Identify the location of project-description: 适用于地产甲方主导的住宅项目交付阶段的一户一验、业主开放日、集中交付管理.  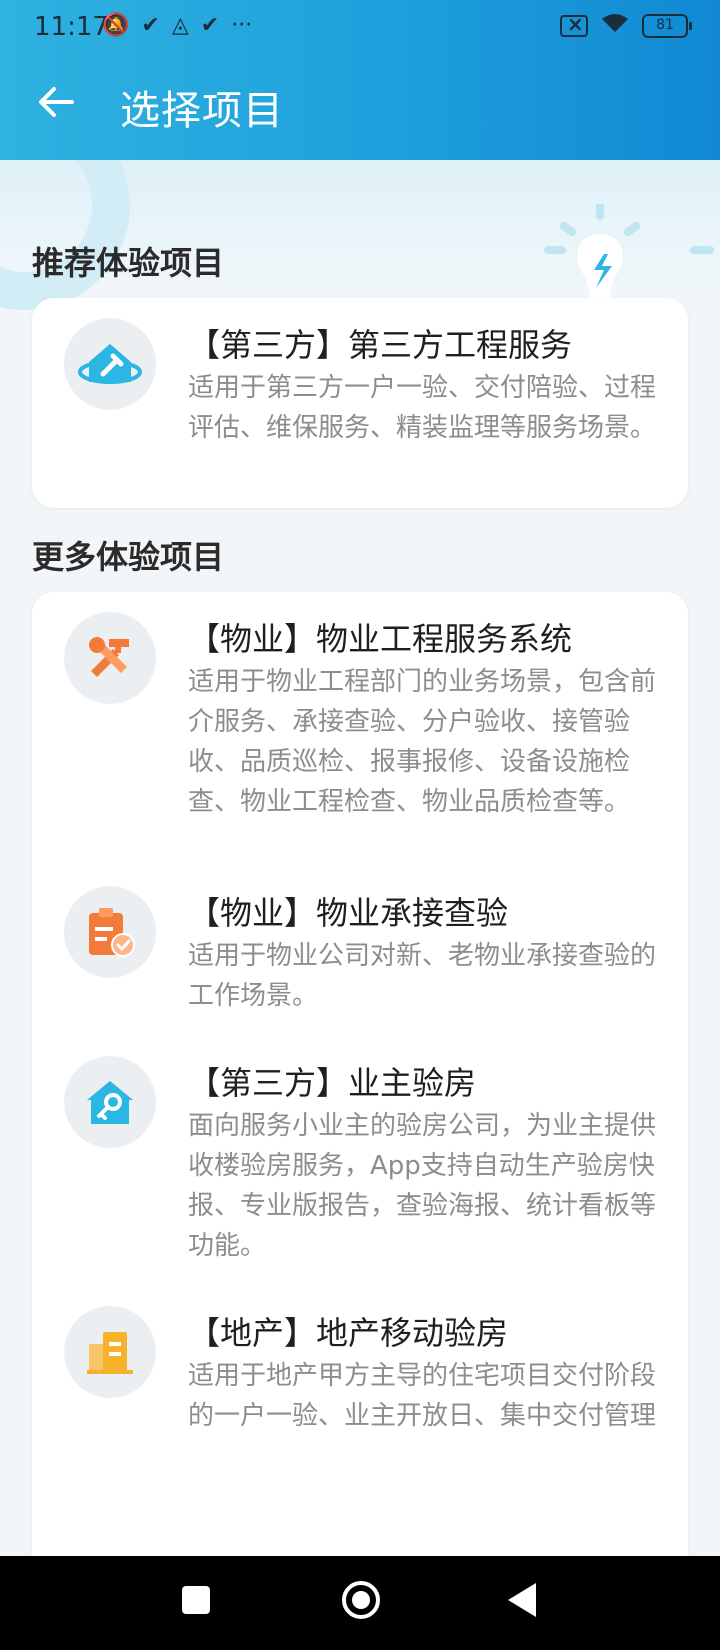
(422, 1396).